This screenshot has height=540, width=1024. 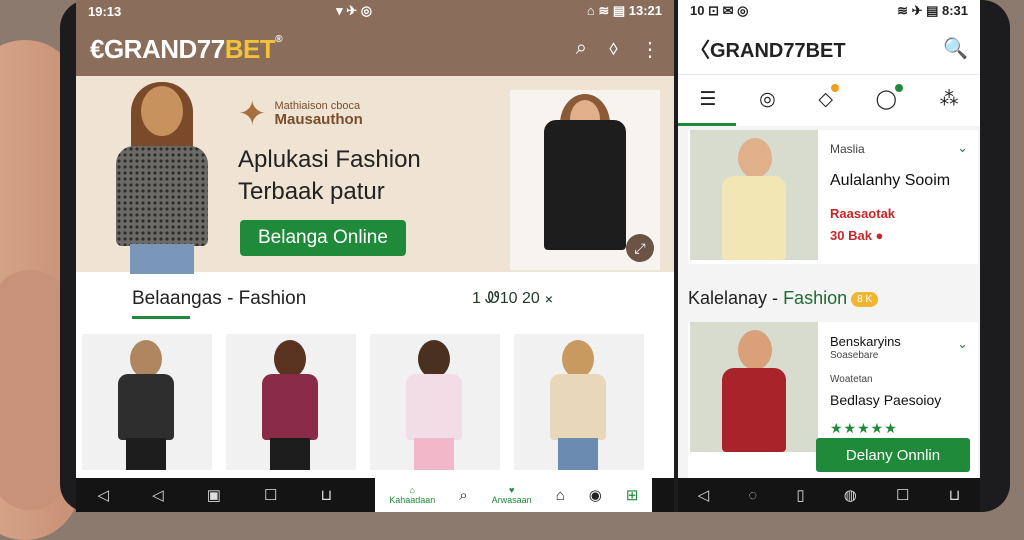 What do you see at coordinates (157, 48) in the screenshot?
I see `logo-text: €GRAND77` at bounding box center [157, 48].